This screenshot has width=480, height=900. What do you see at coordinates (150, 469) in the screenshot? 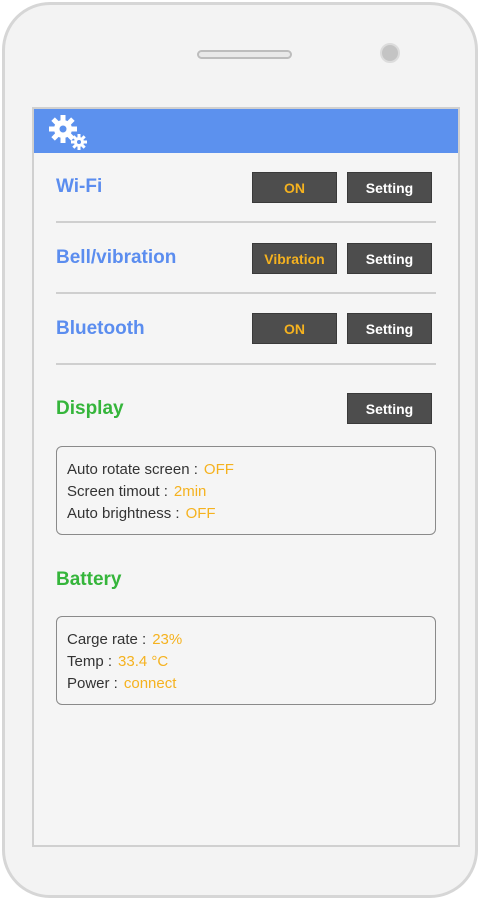
I see `display-item-auto-rotate: Auto rotate screen : OFF` at bounding box center [150, 469].